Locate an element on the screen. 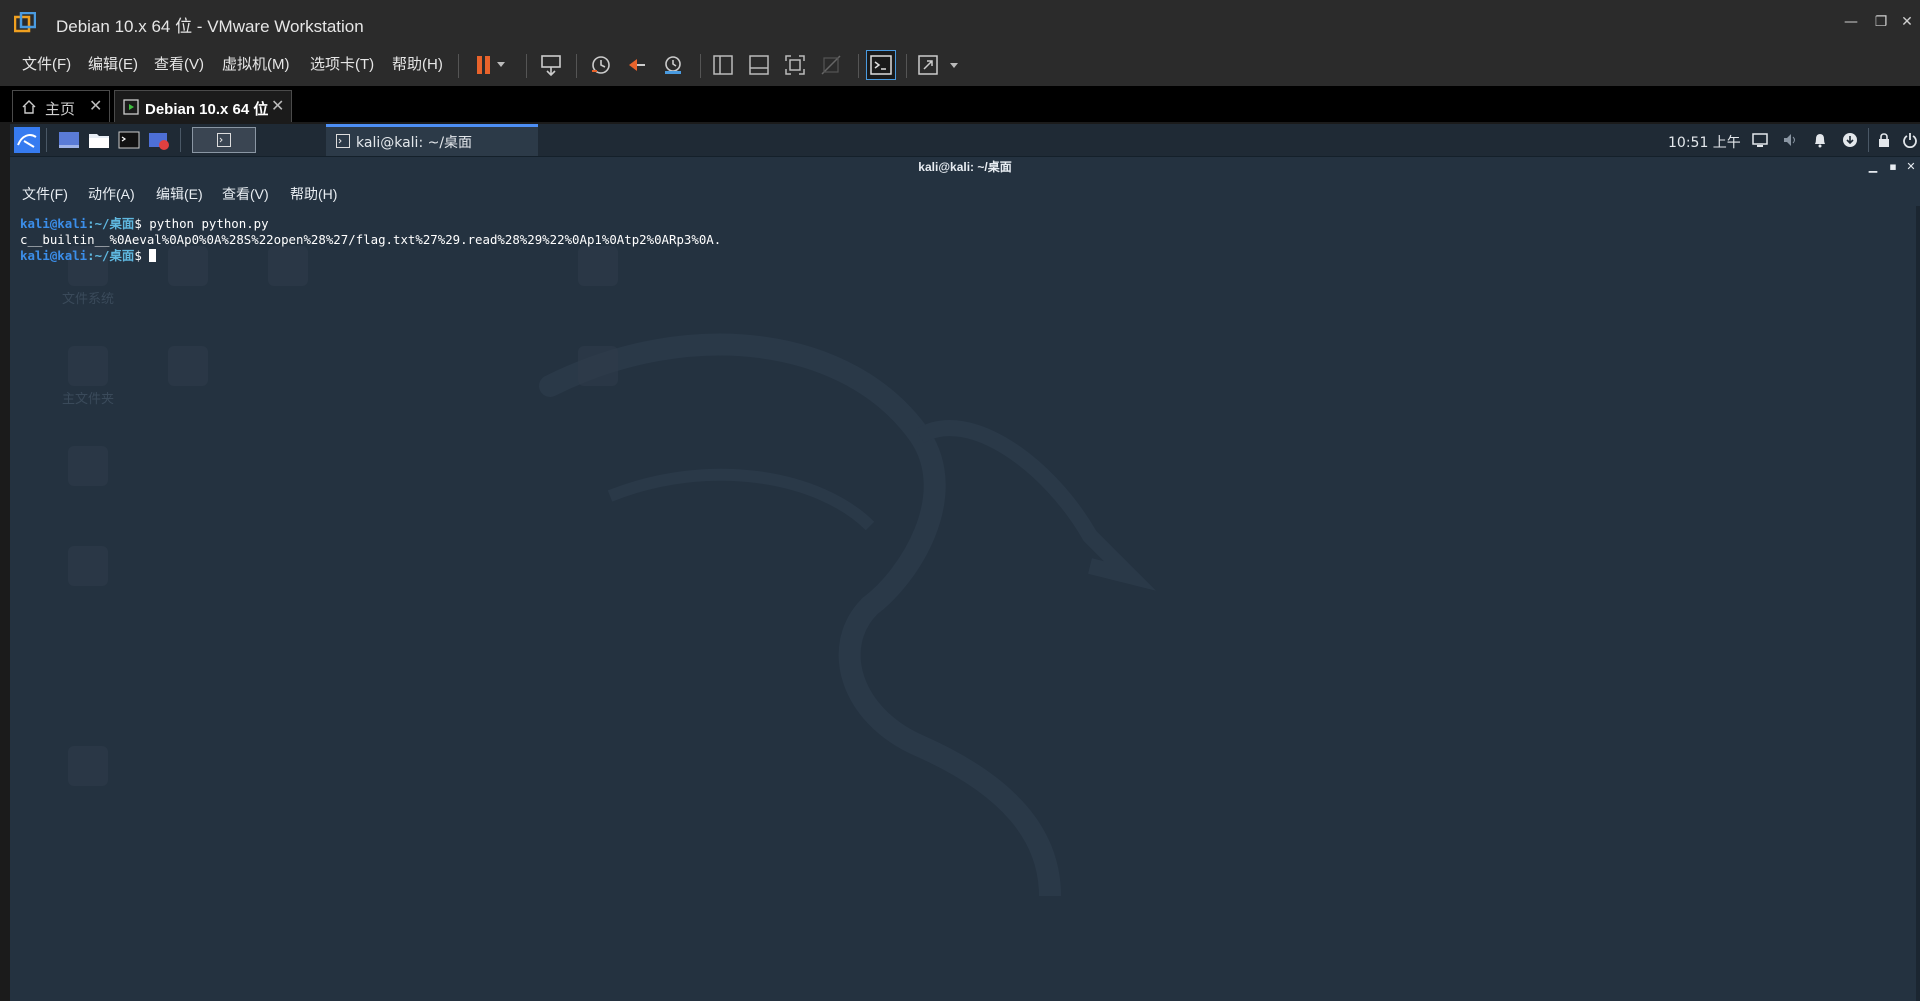 The height and width of the screenshot is (1001, 1920). tab-home-label: 主页 is located at coordinates (60, 109).